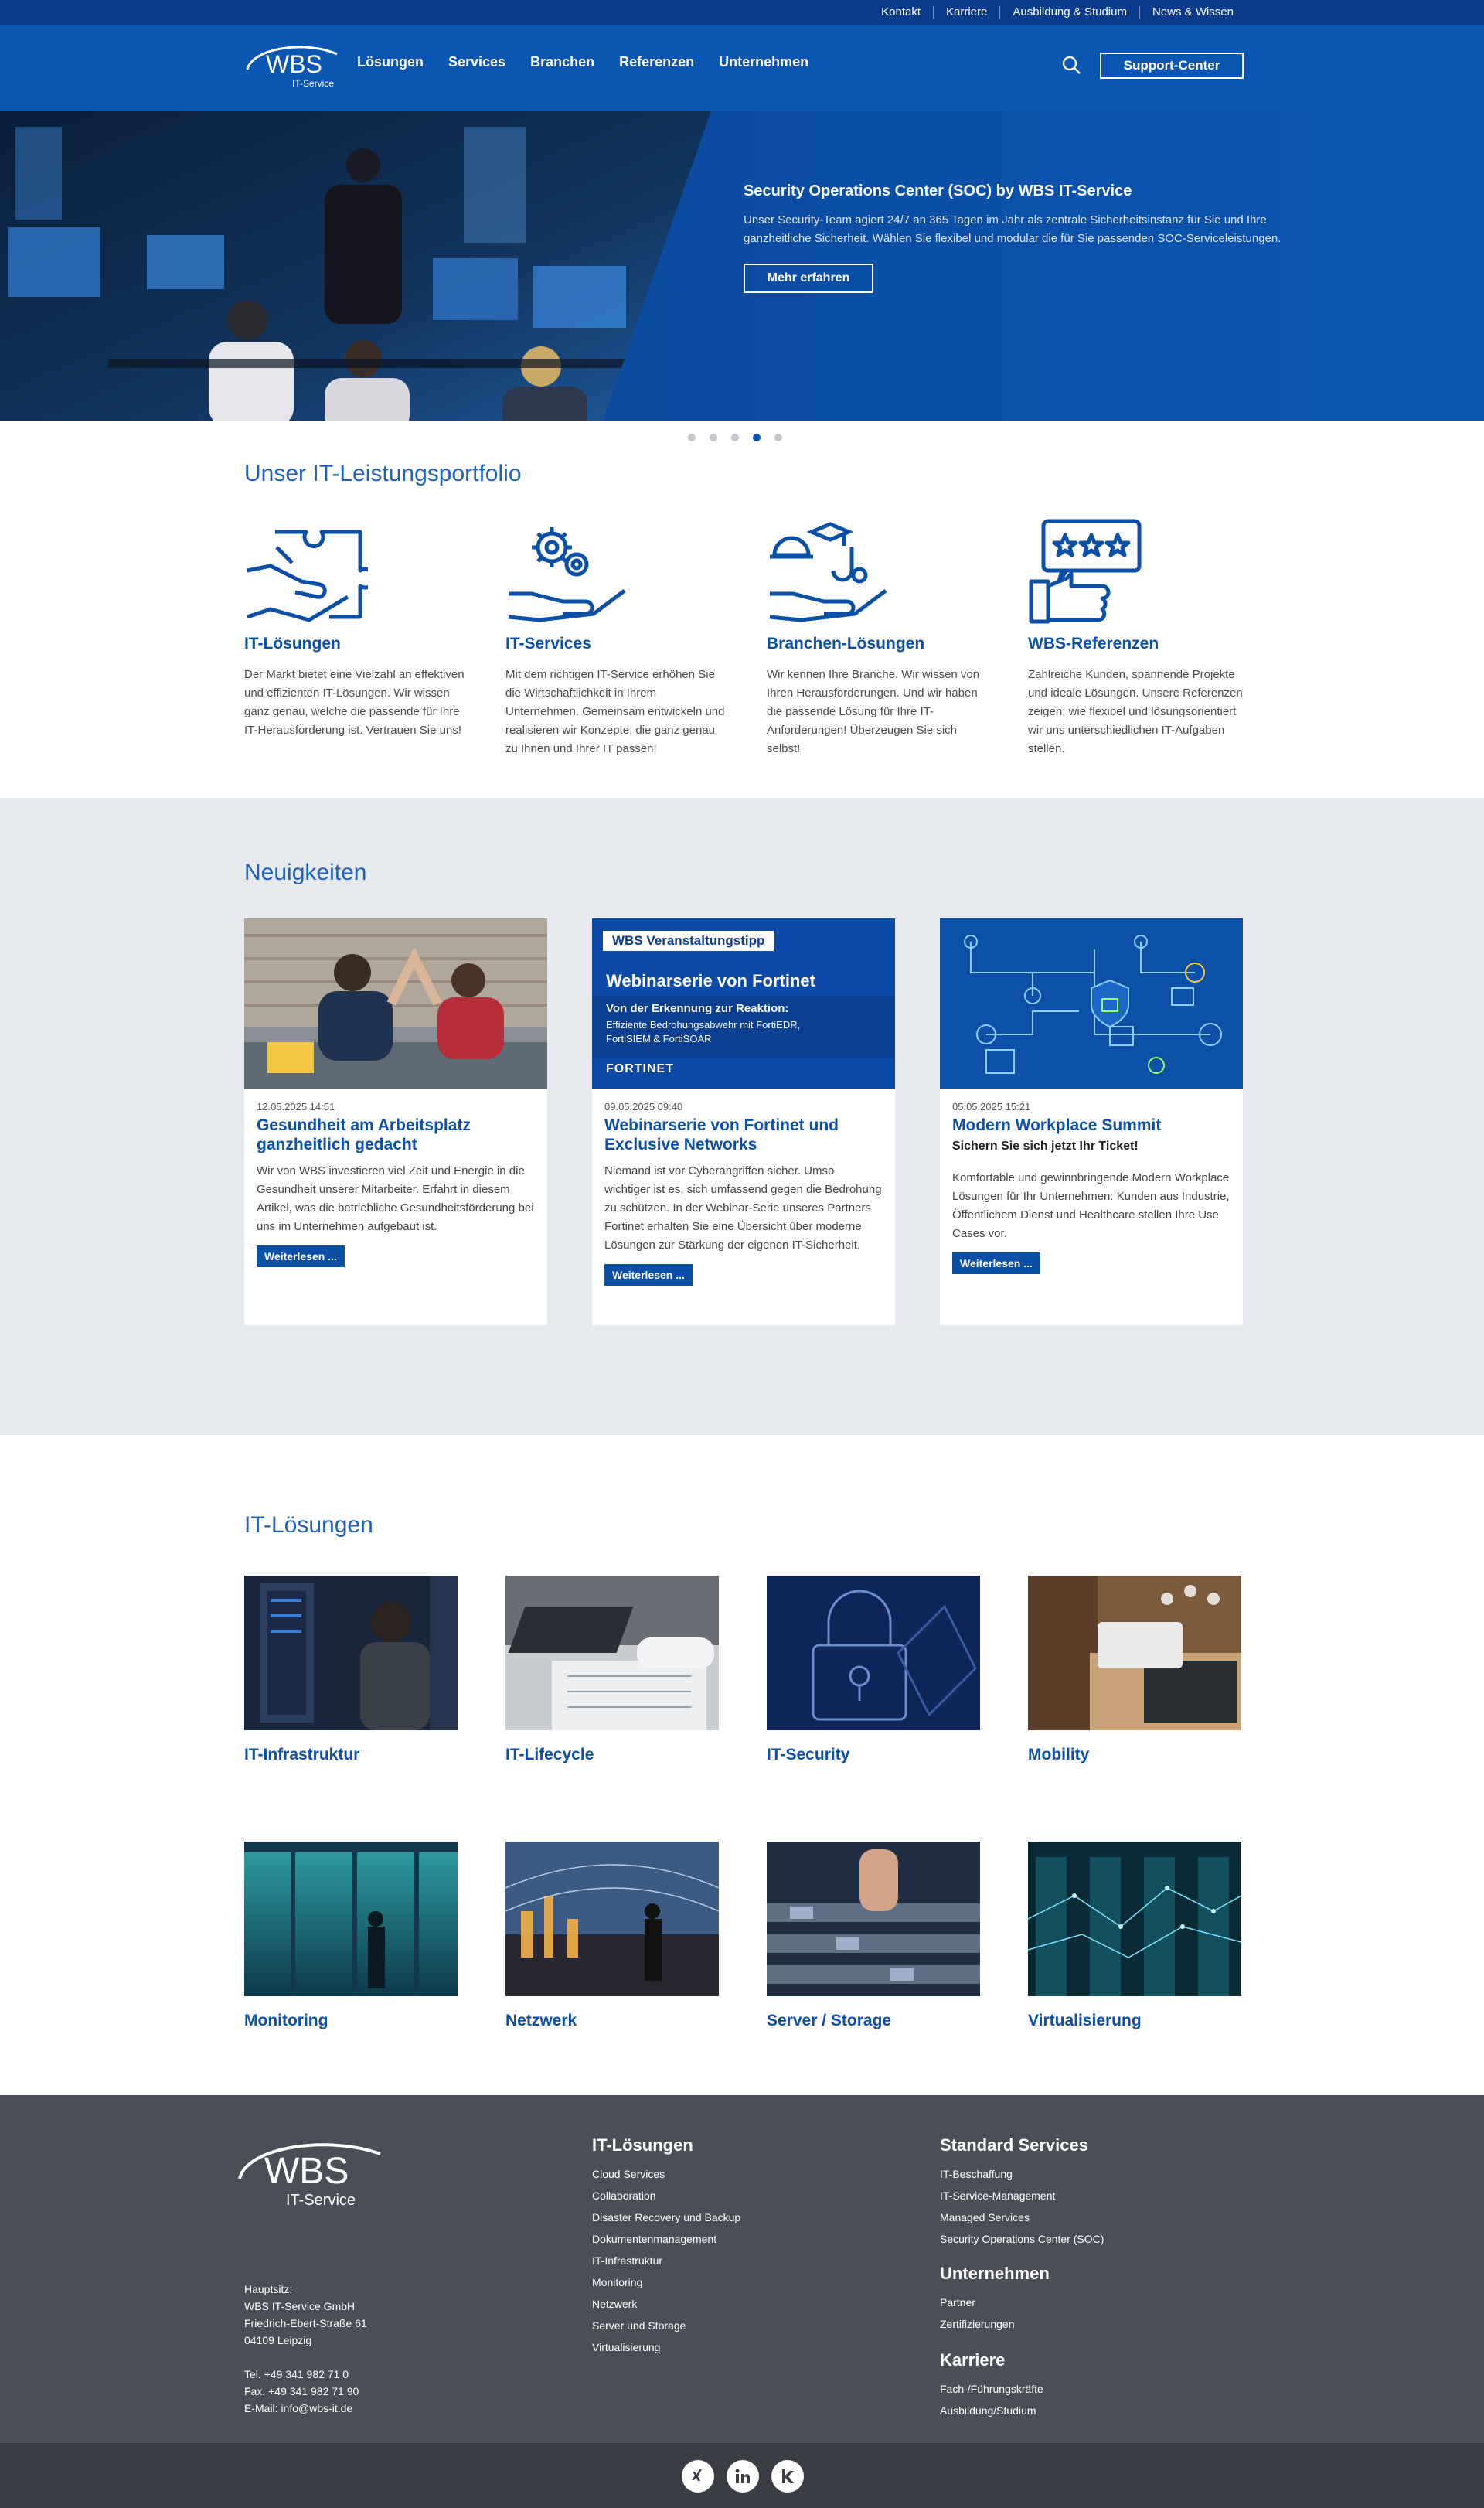 This screenshot has height=2508, width=1484. I want to click on address-fax: Fax. +49 341 982 71 90, so click(301, 2391).